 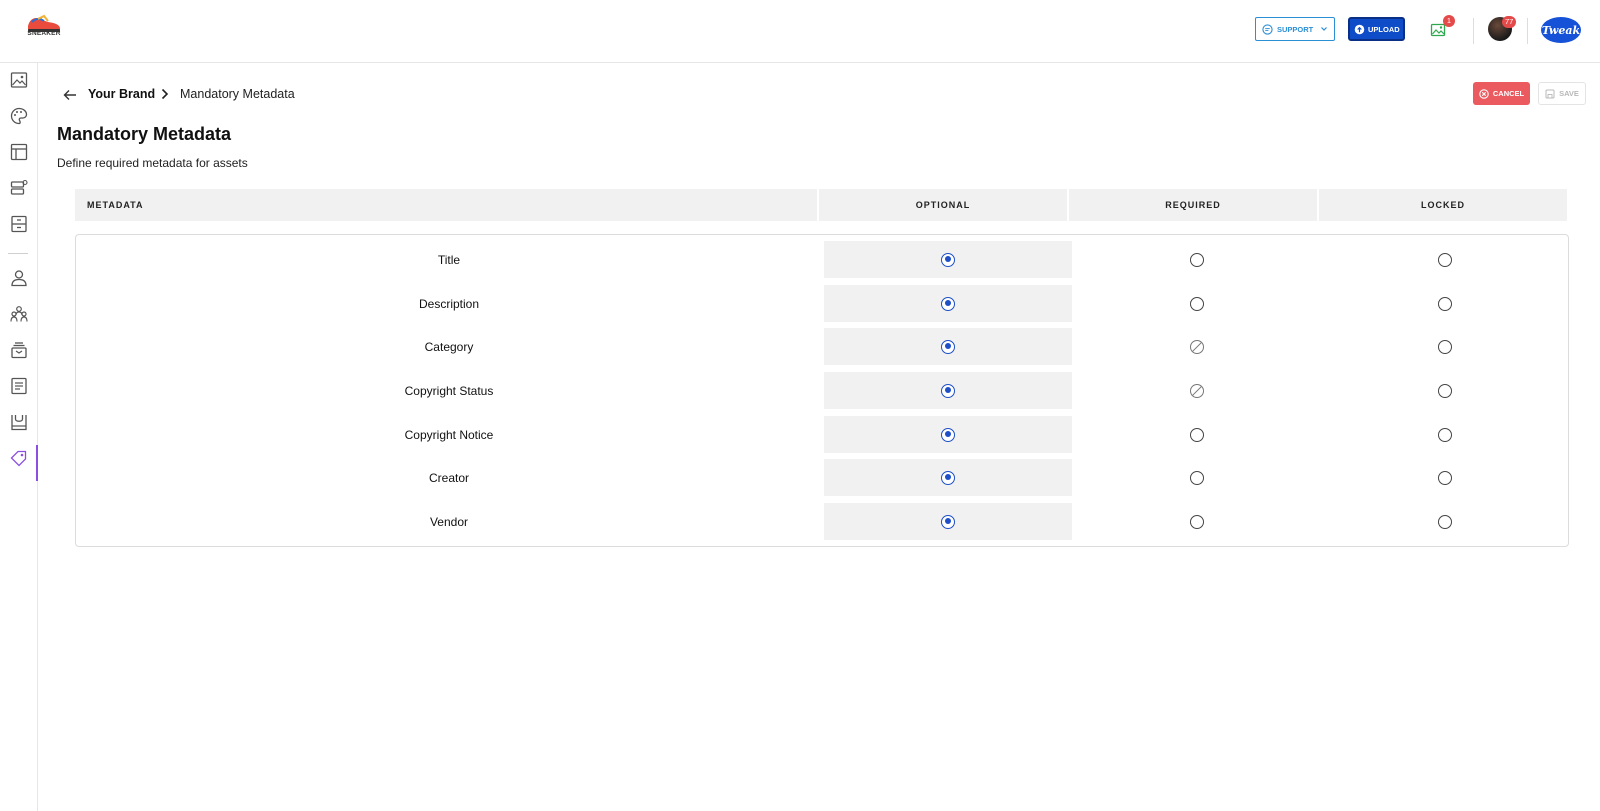 I want to click on breadcrumb-current: Mandatory Metadata, so click(x=237, y=94).